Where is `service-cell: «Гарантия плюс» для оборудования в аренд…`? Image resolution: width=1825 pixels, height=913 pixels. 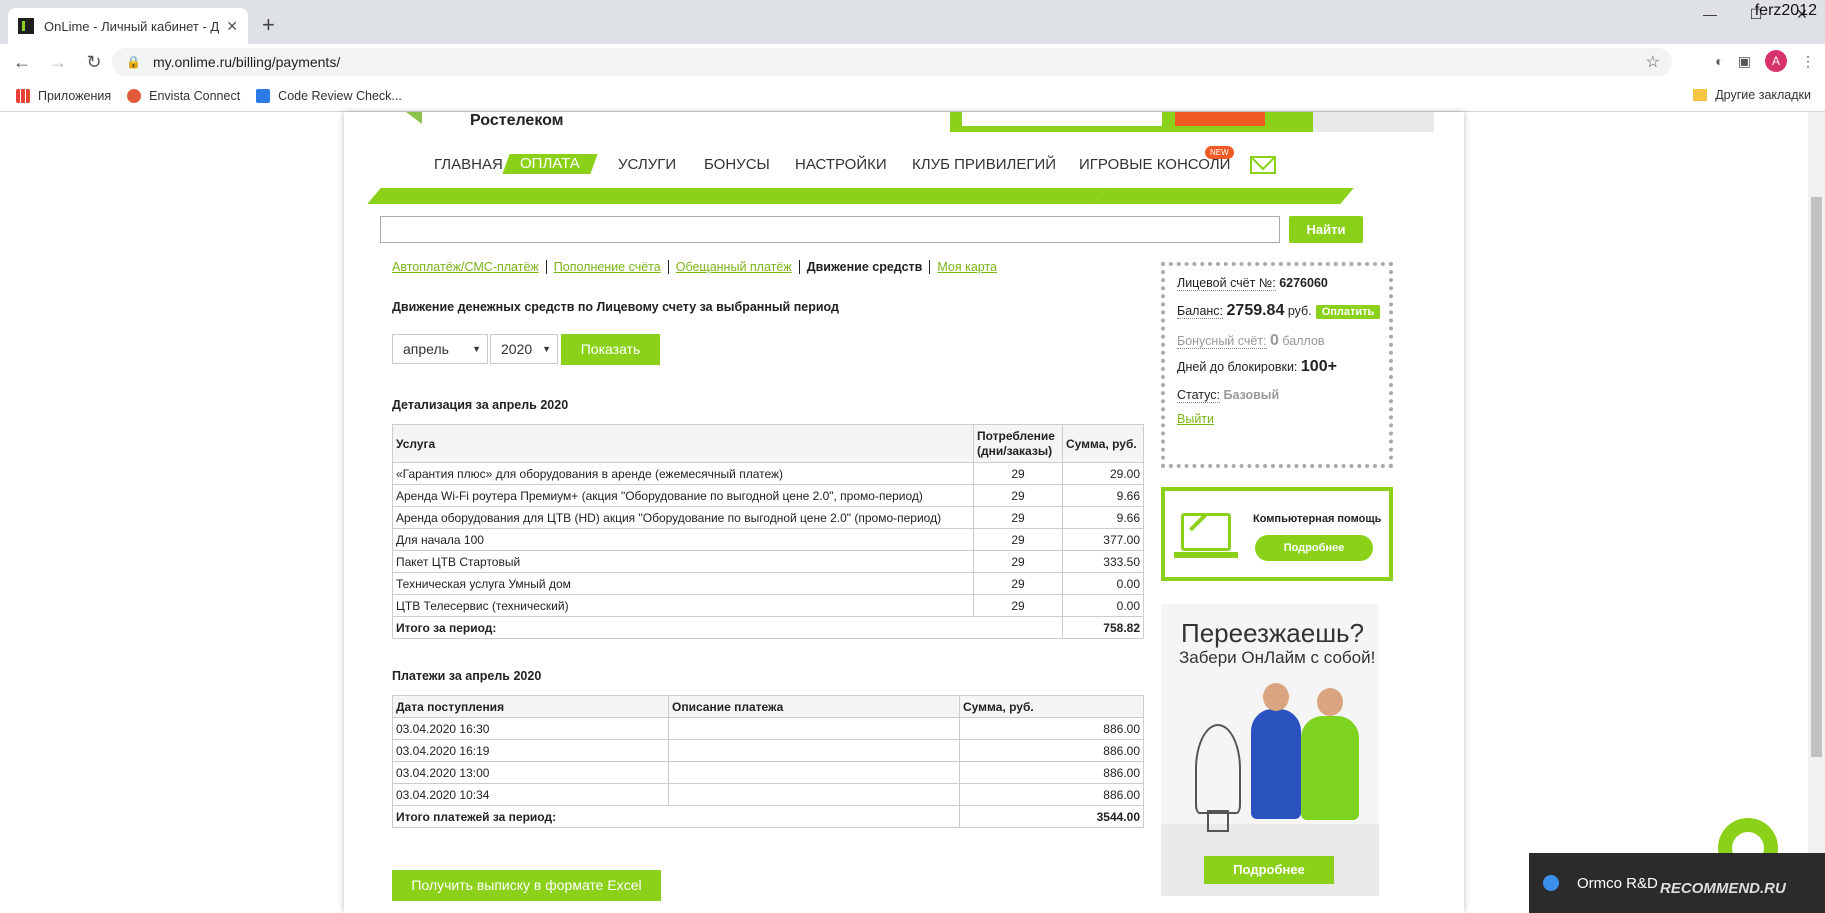 service-cell: «Гарантия плюс» для оборудования в аренд… is located at coordinates (683, 473).